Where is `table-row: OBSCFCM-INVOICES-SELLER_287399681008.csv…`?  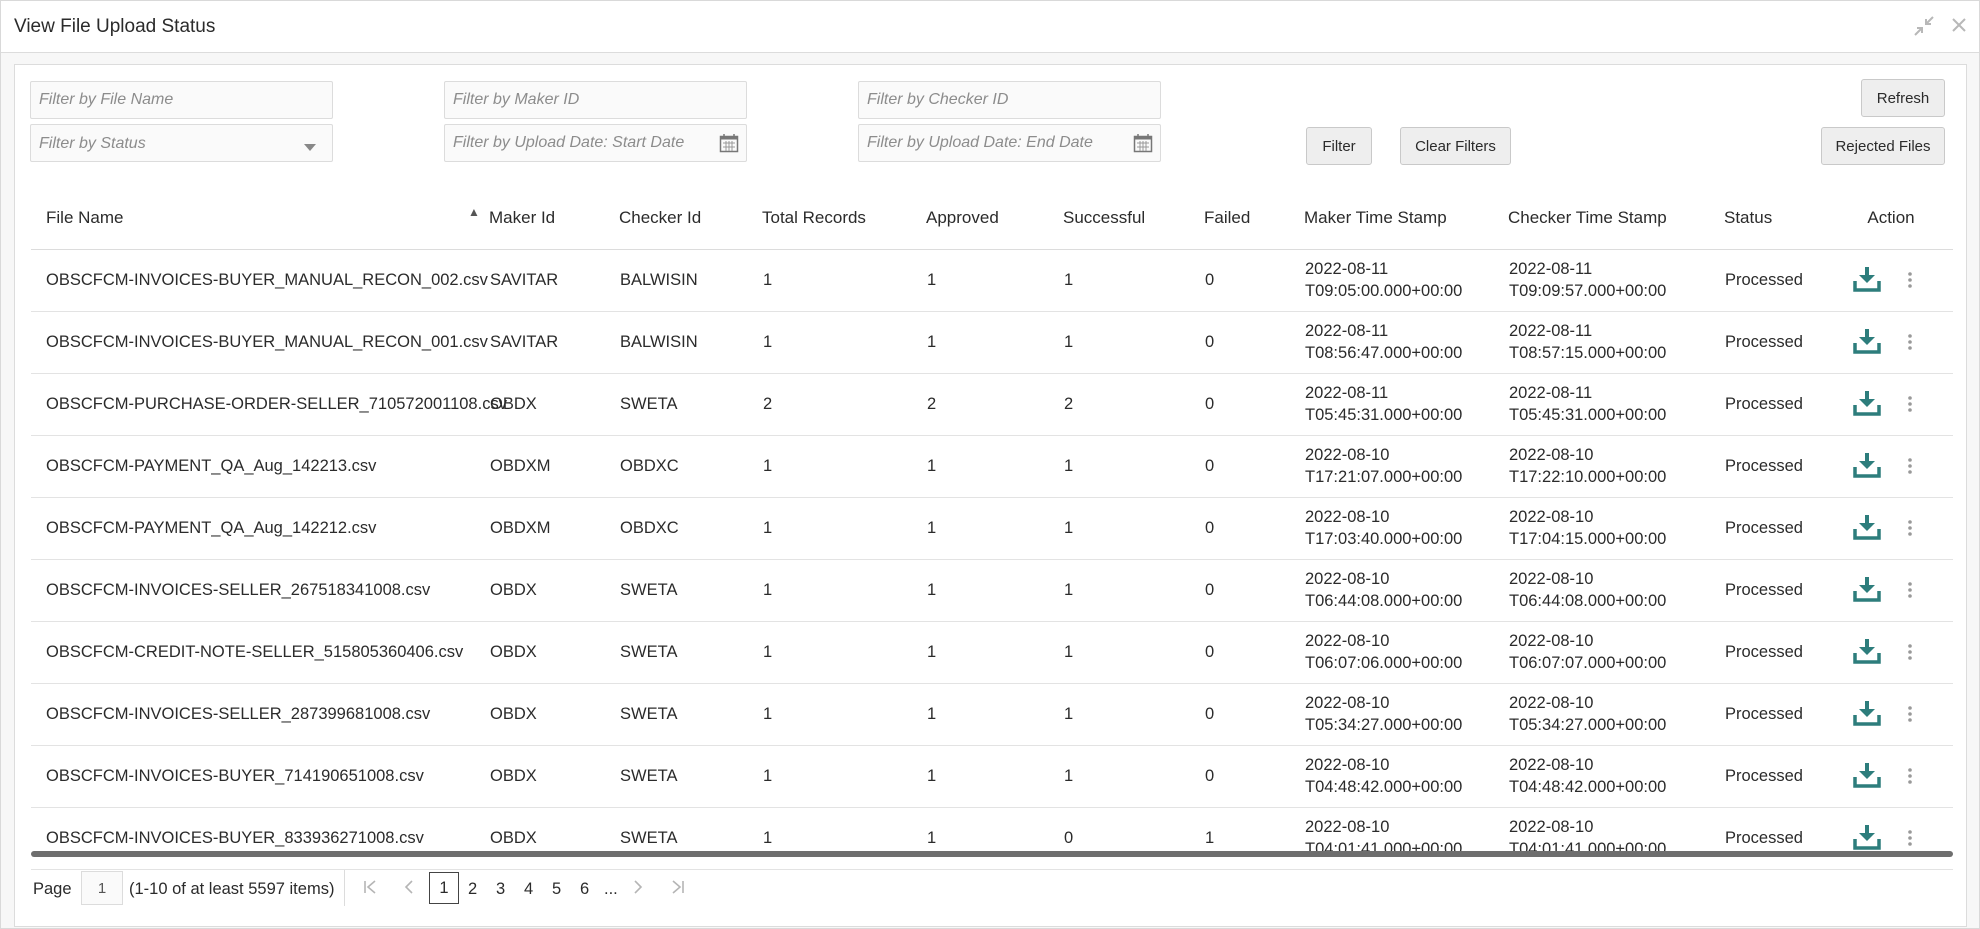
table-row: OBSCFCM-INVOICES-SELLER_287399681008.csv… is located at coordinates (992, 714).